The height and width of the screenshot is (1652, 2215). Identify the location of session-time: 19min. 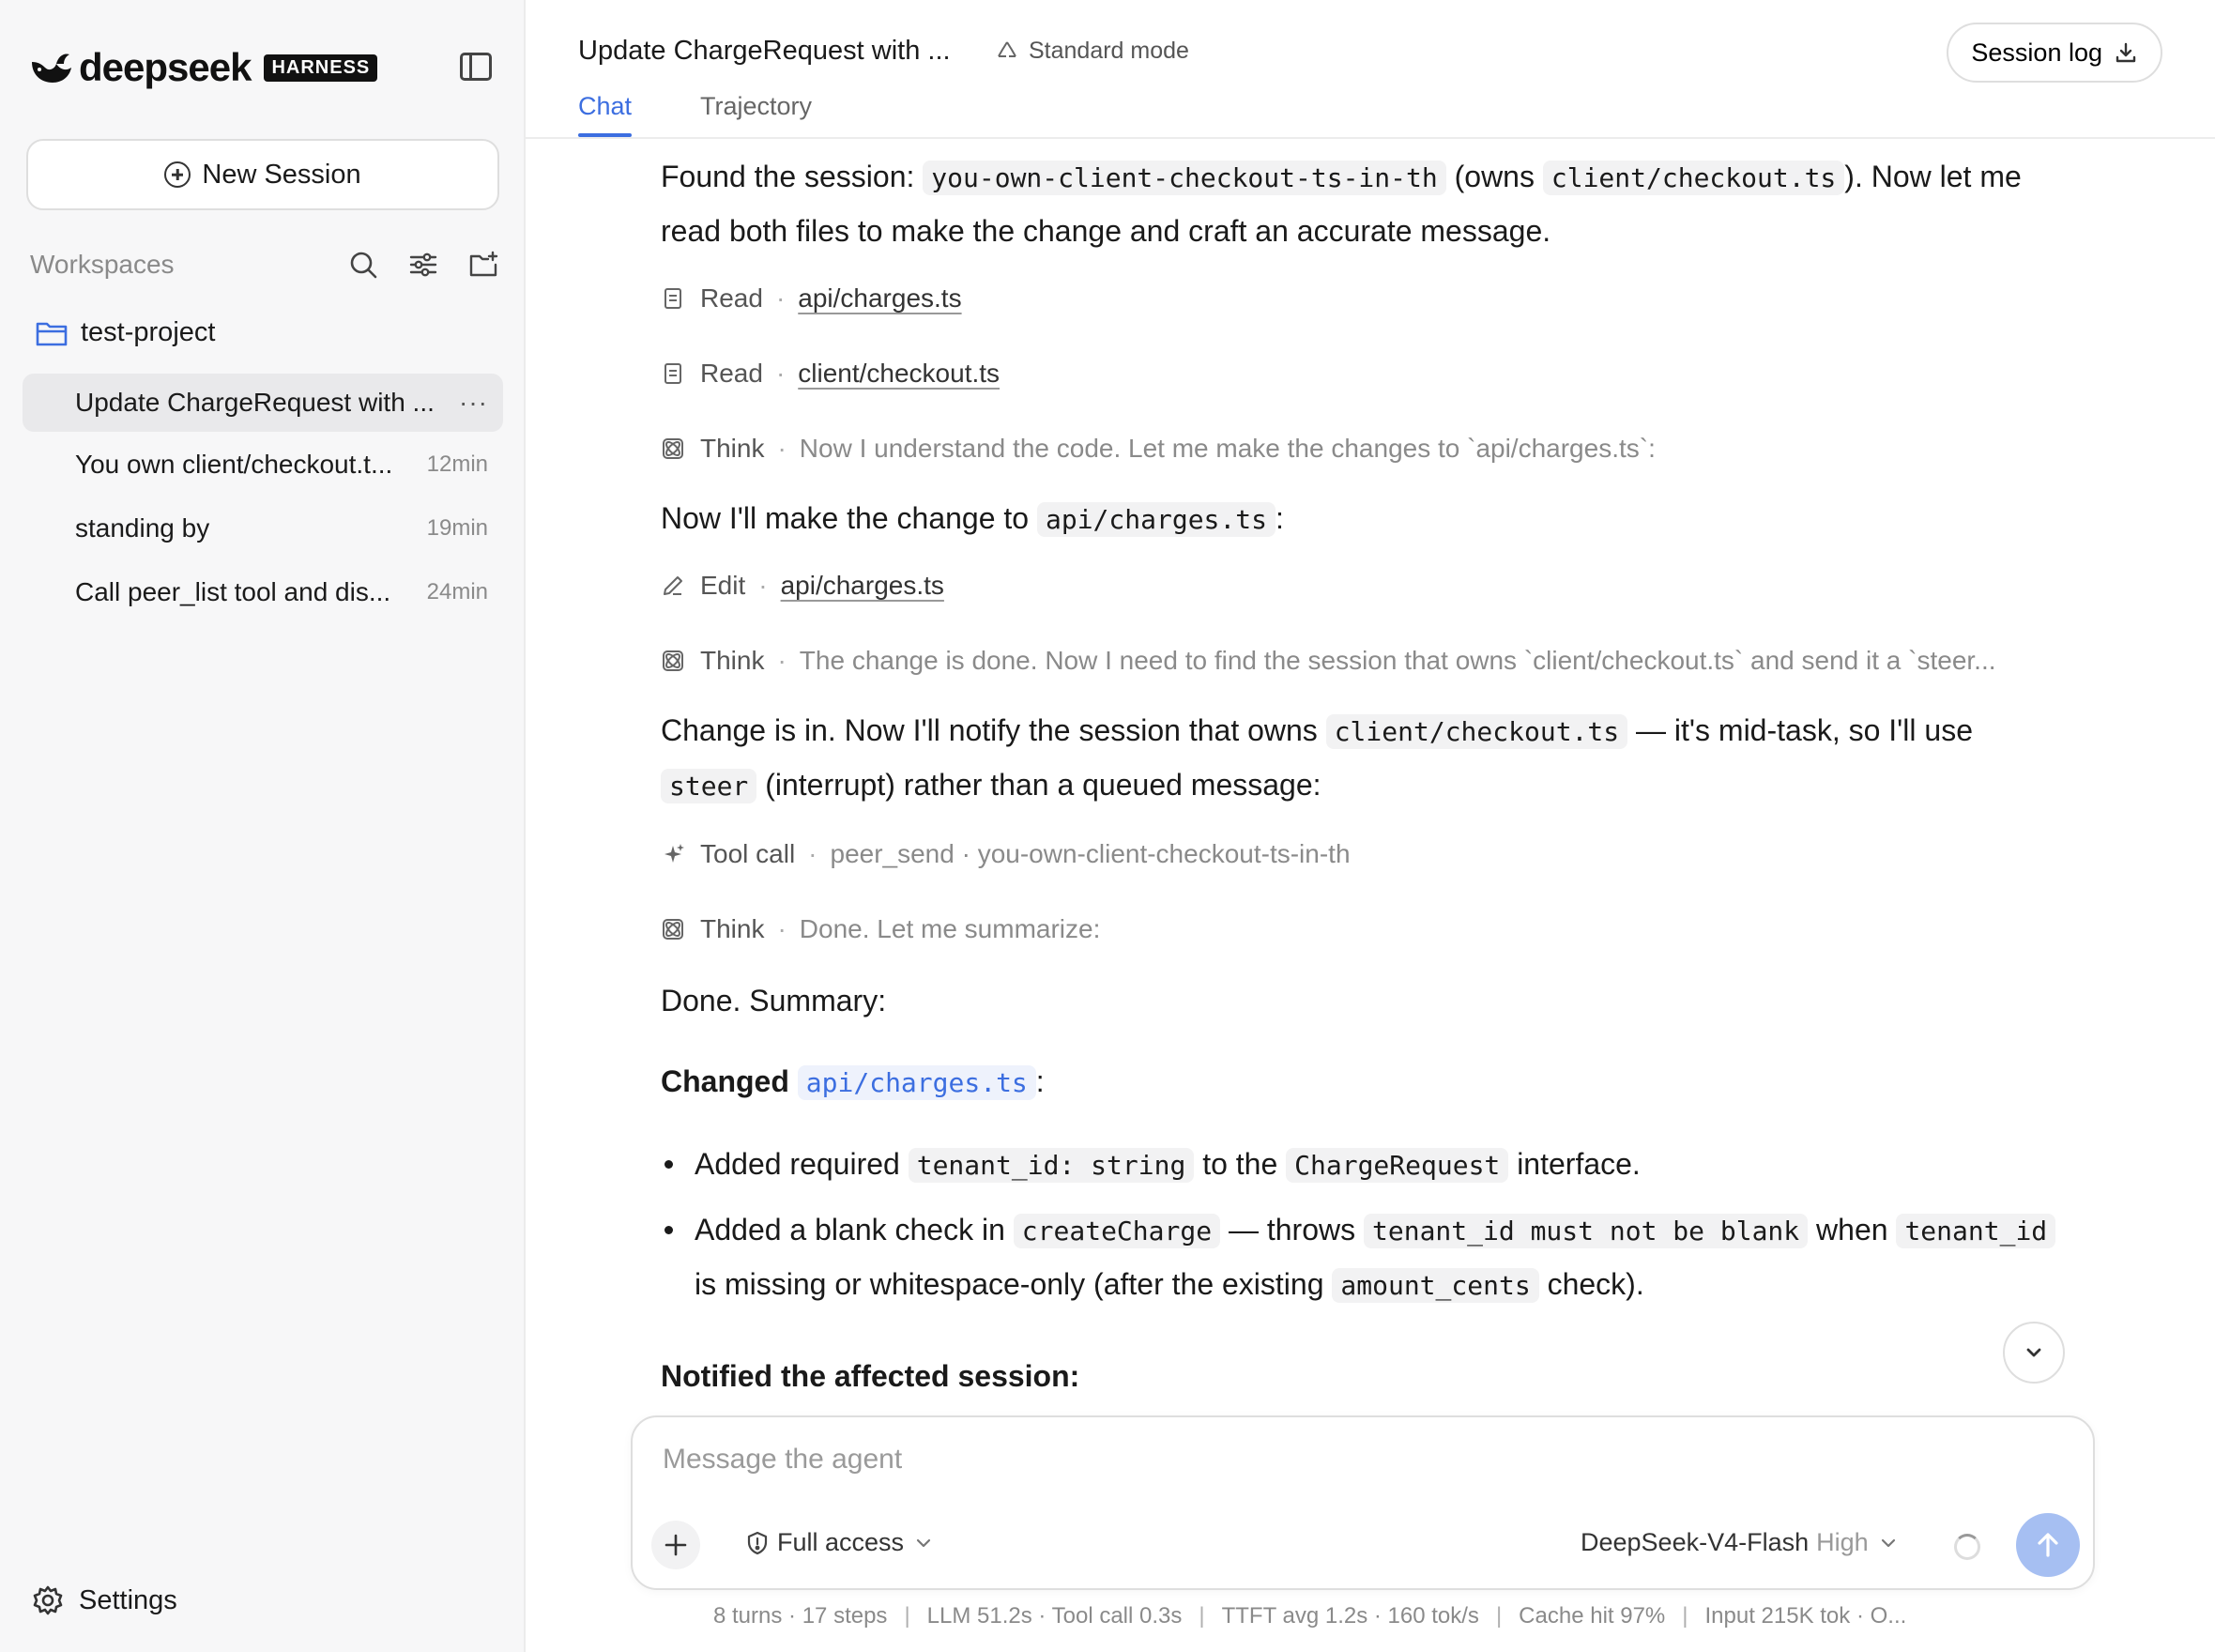
(457, 528).